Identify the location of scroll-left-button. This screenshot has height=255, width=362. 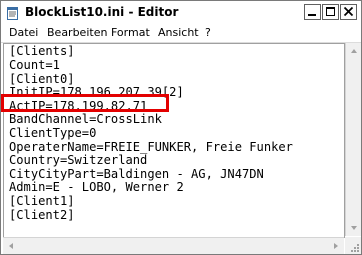
(11, 246).